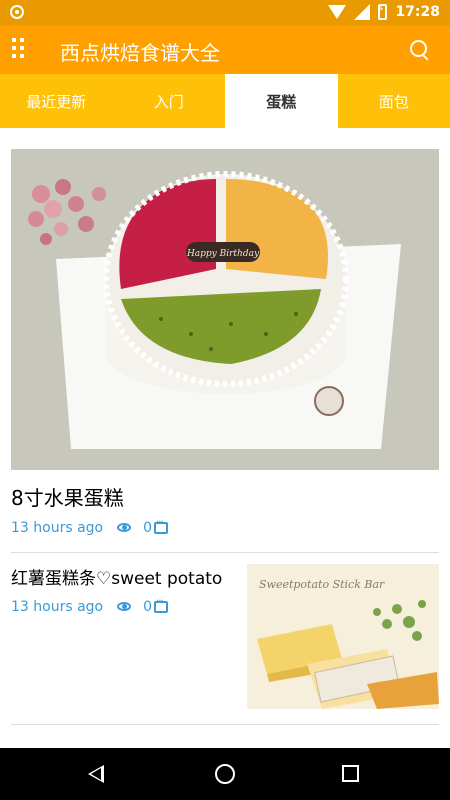 The image size is (450, 800). I want to click on recipe-image-sweet-potato: Sweetpotato Stick Bar, so click(343, 636).